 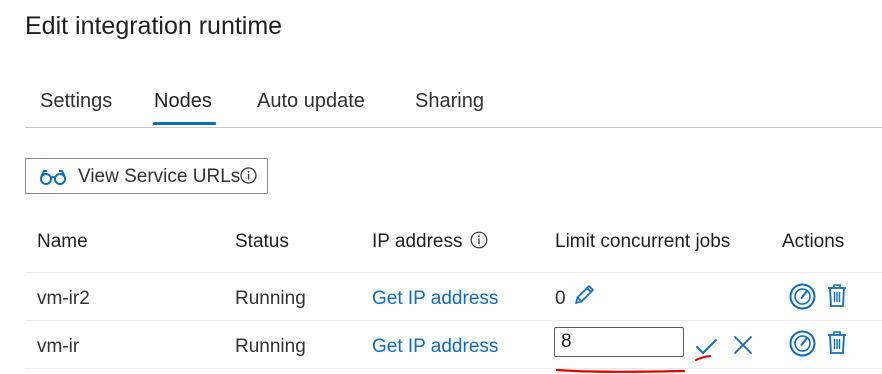 What do you see at coordinates (62, 241) in the screenshot?
I see `column-header-name: Name` at bounding box center [62, 241].